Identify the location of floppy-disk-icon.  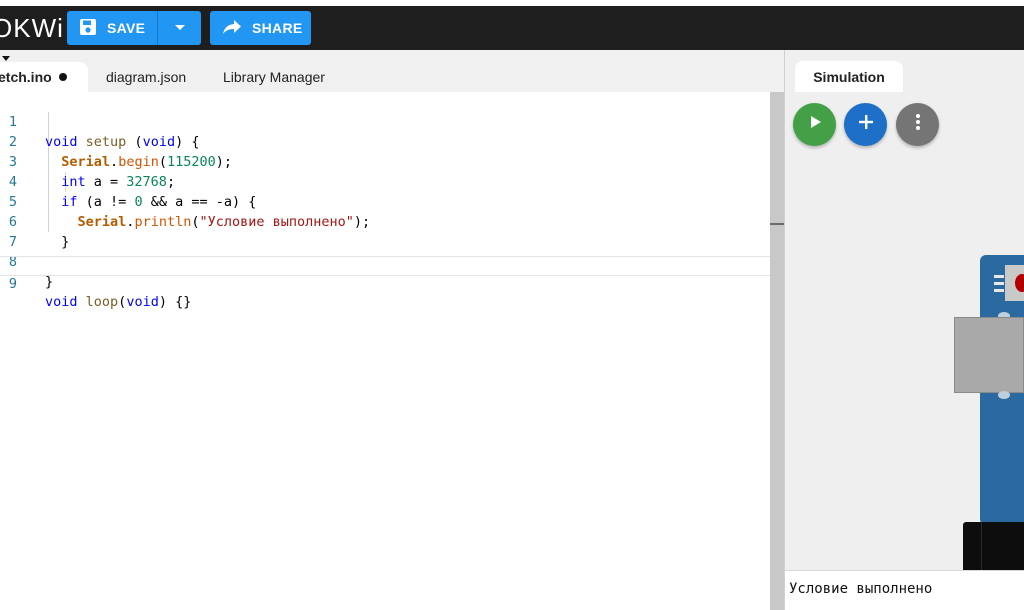
(88, 28).